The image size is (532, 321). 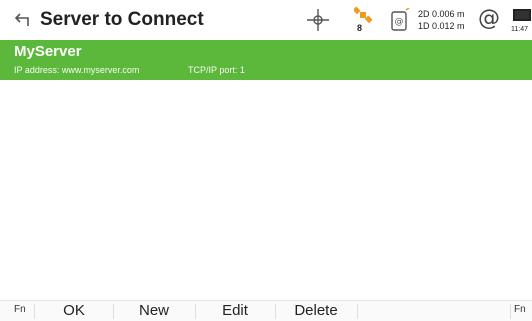 I want to click on fn-left-key: Fn, so click(x=20, y=309).